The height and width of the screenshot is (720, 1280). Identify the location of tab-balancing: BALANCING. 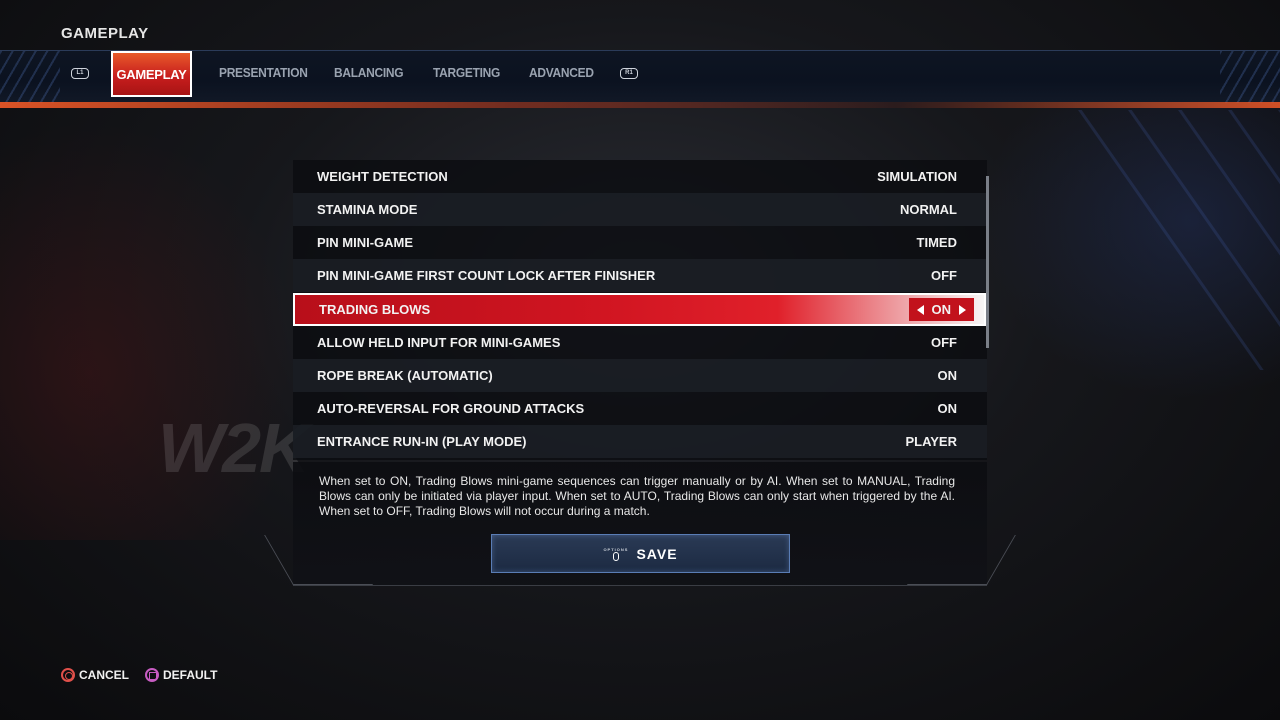
(369, 75).